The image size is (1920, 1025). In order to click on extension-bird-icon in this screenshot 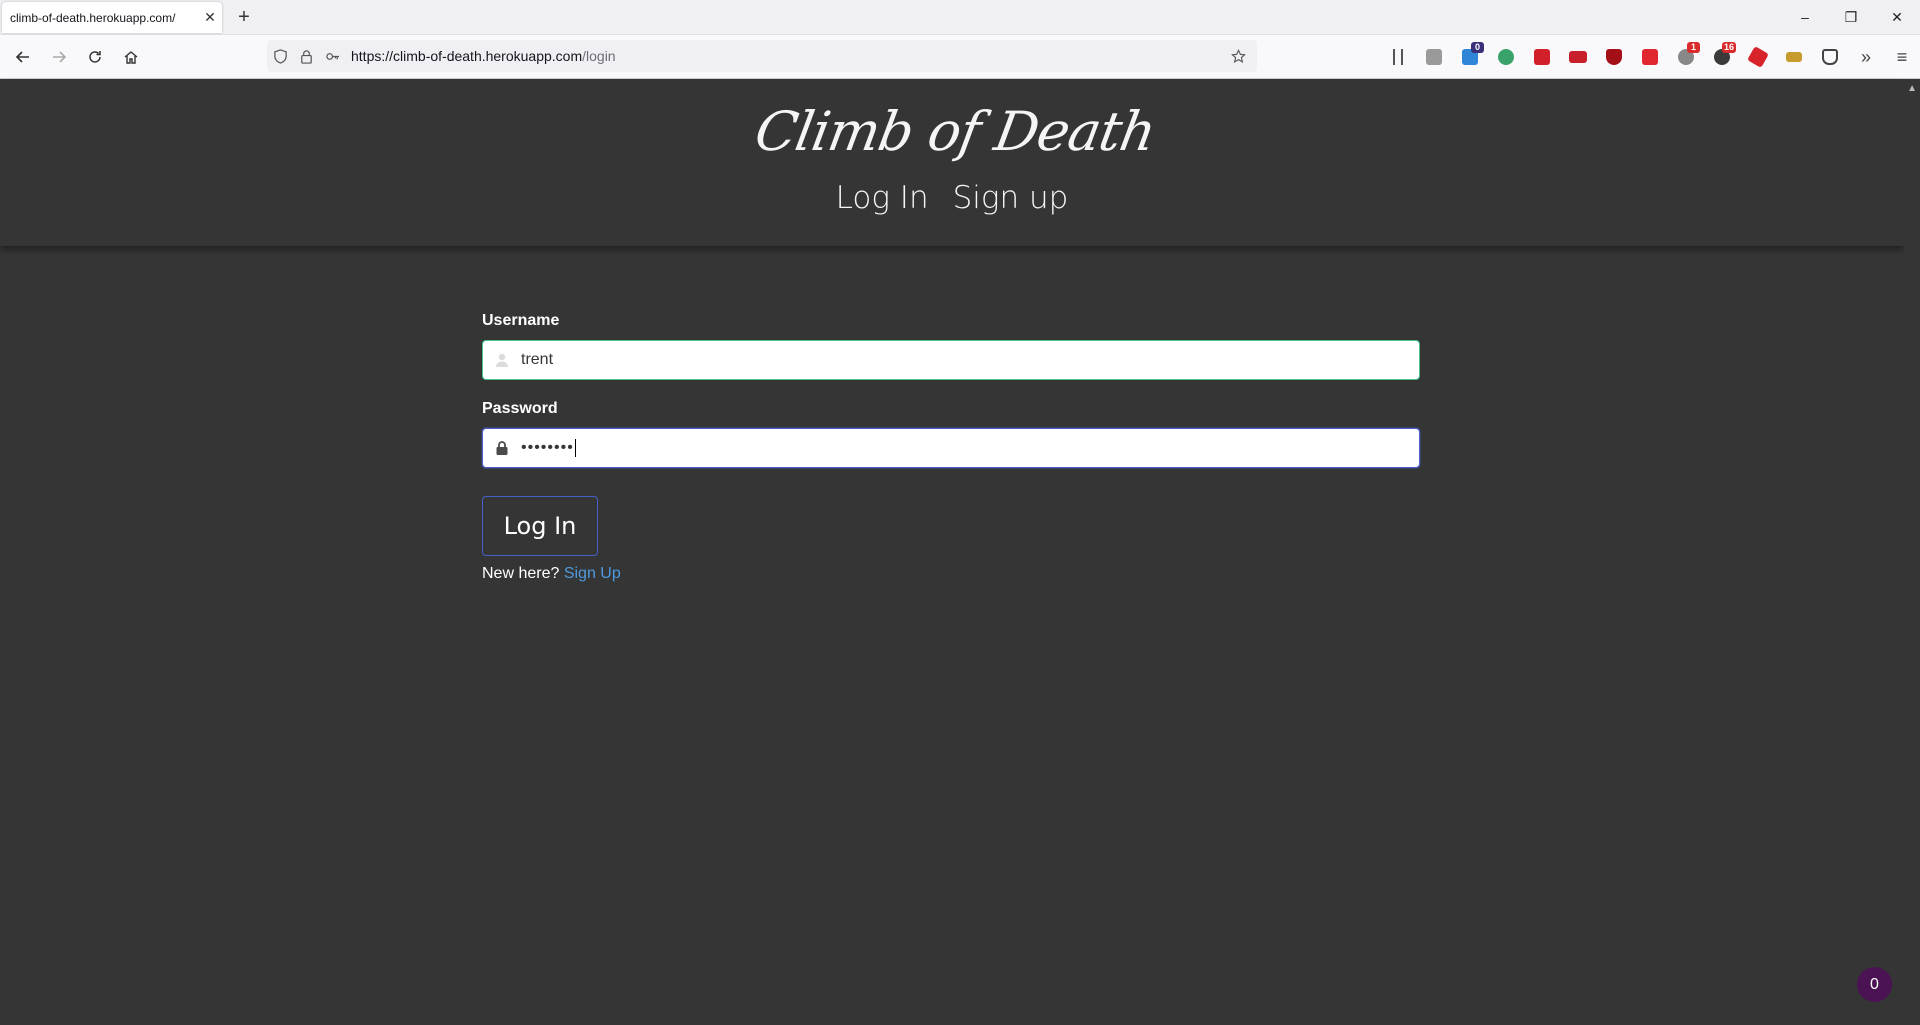, I will do `click(1794, 57)`.